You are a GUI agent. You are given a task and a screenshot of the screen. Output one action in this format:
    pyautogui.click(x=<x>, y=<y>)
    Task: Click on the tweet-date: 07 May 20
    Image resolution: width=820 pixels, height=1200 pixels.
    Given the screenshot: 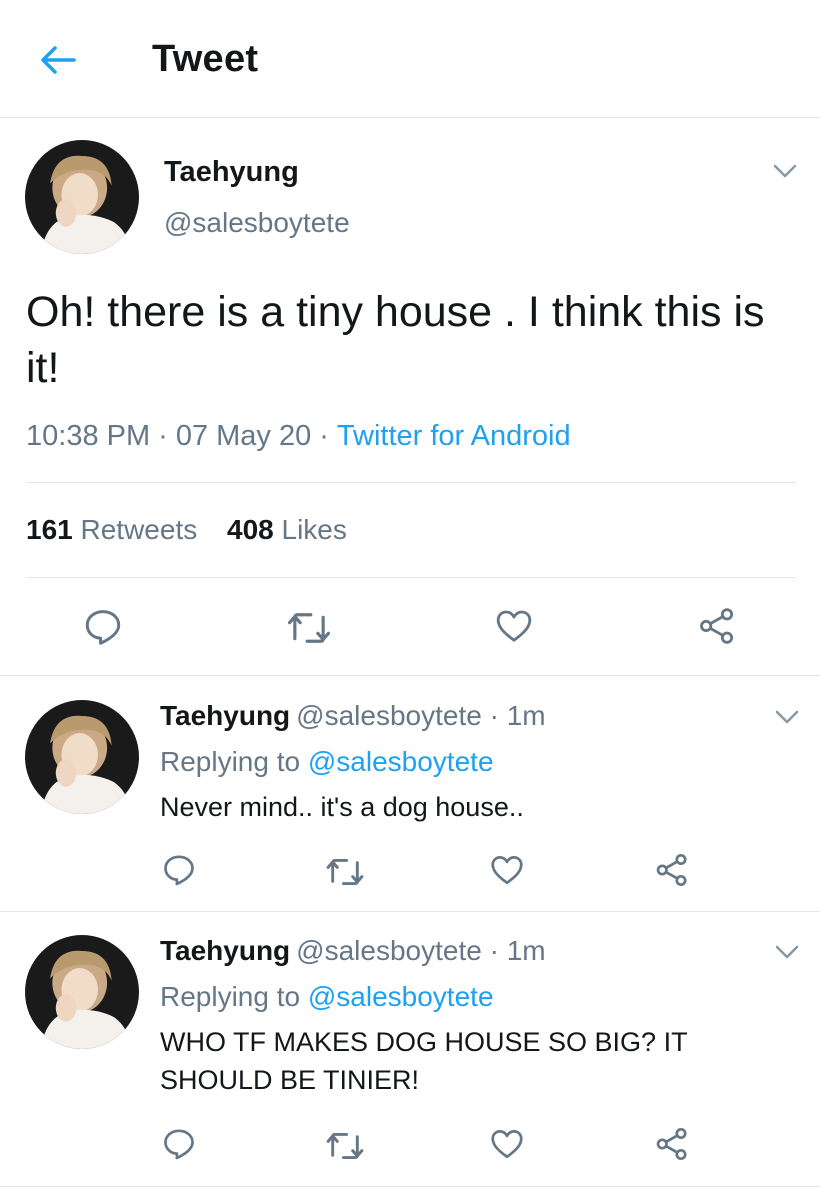 What is the action you would take?
    pyautogui.click(x=243, y=436)
    